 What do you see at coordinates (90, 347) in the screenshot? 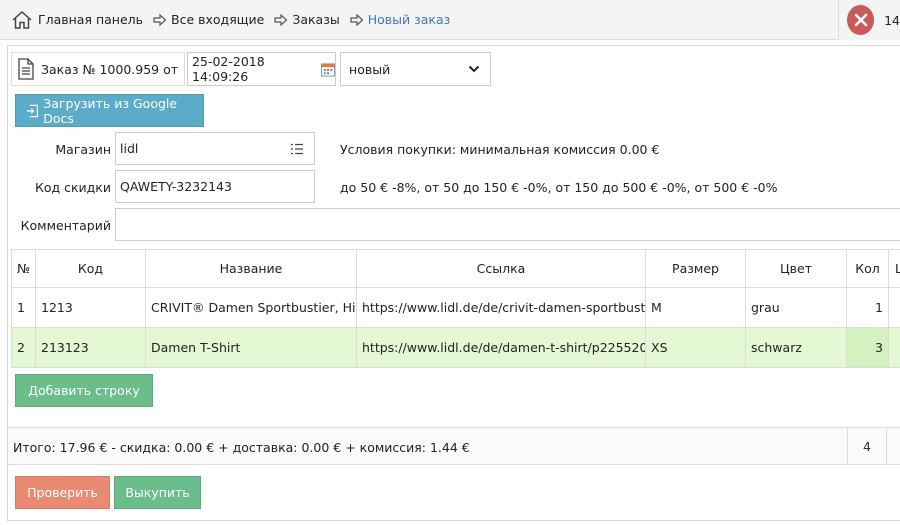
I see `cell-code: 213123` at bounding box center [90, 347].